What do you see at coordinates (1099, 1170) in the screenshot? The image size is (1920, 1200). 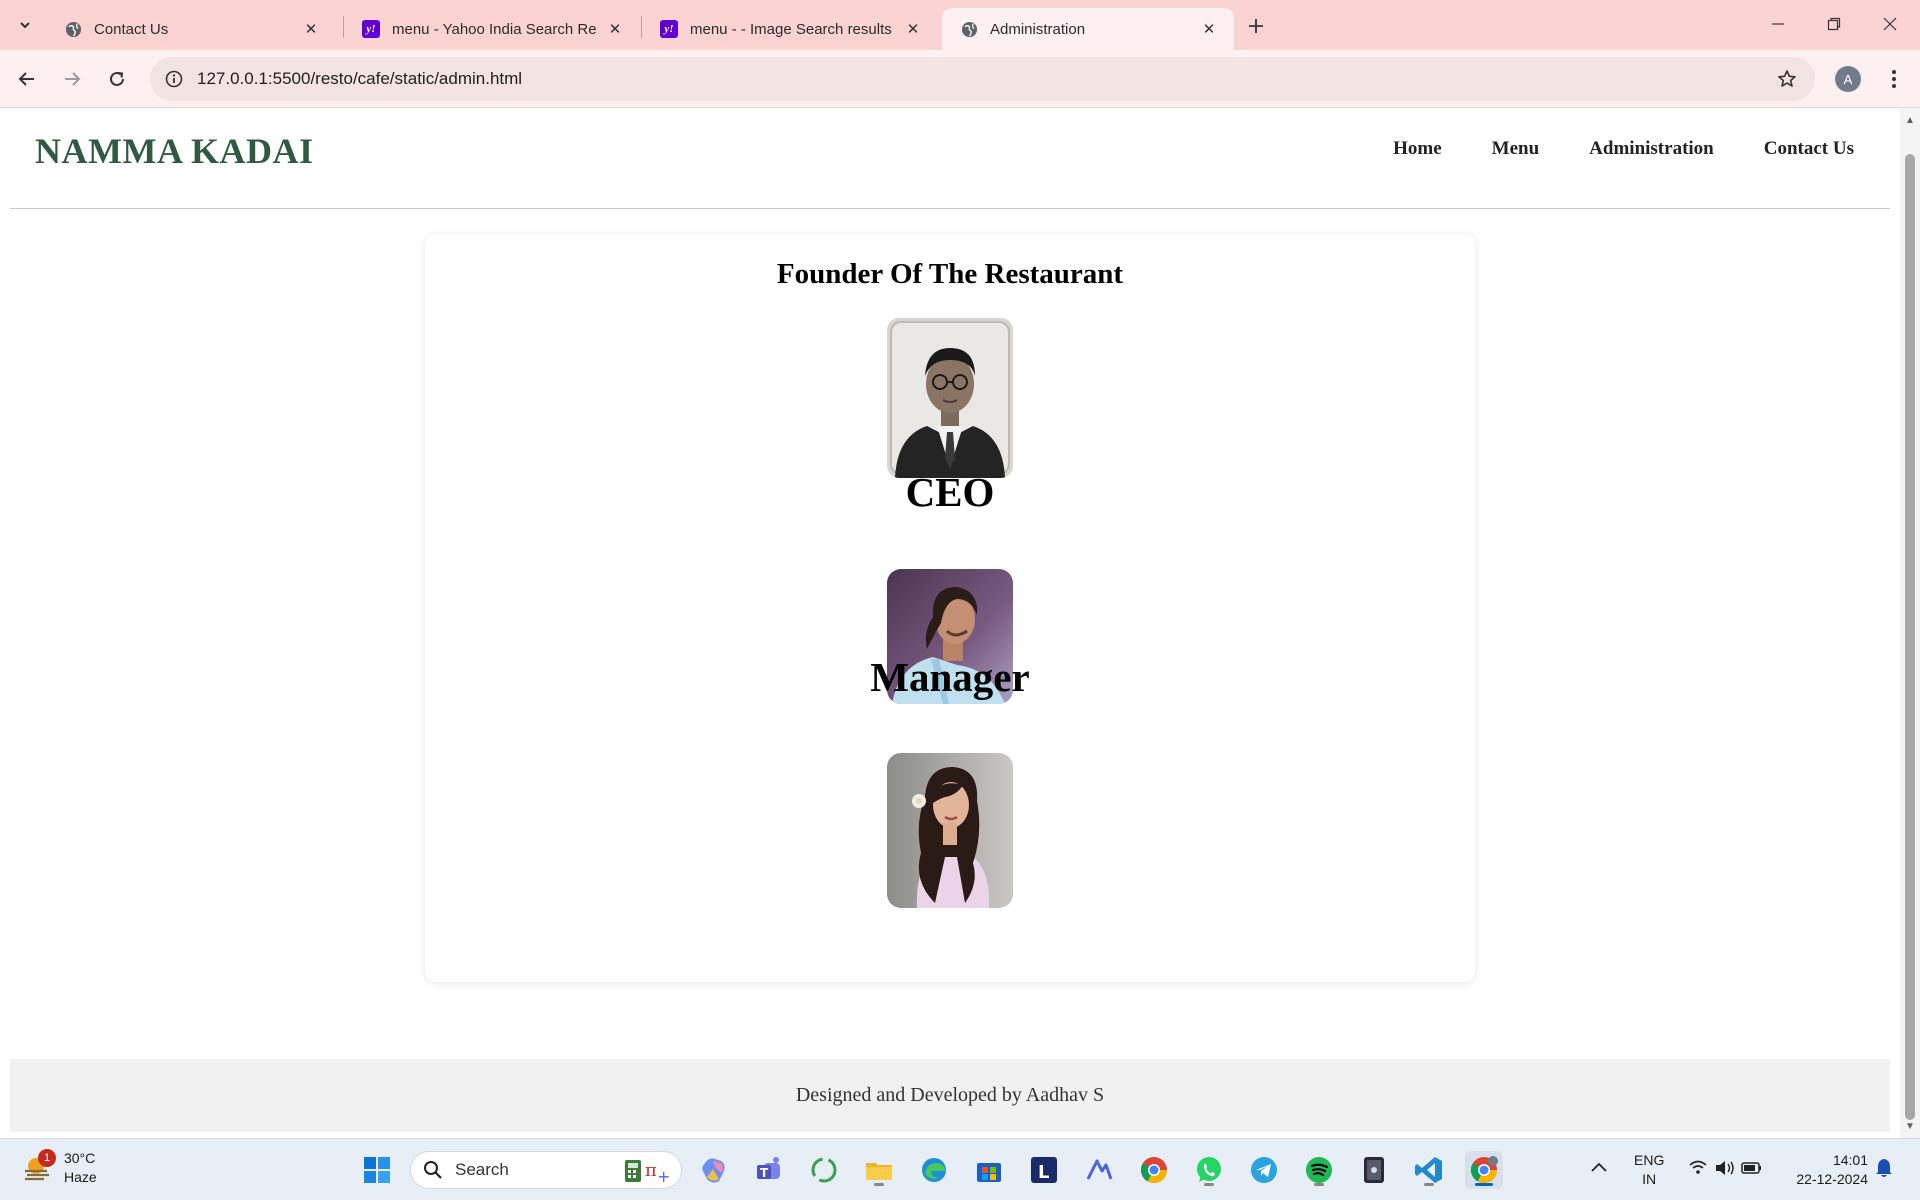 I see `atlas-icon` at bounding box center [1099, 1170].